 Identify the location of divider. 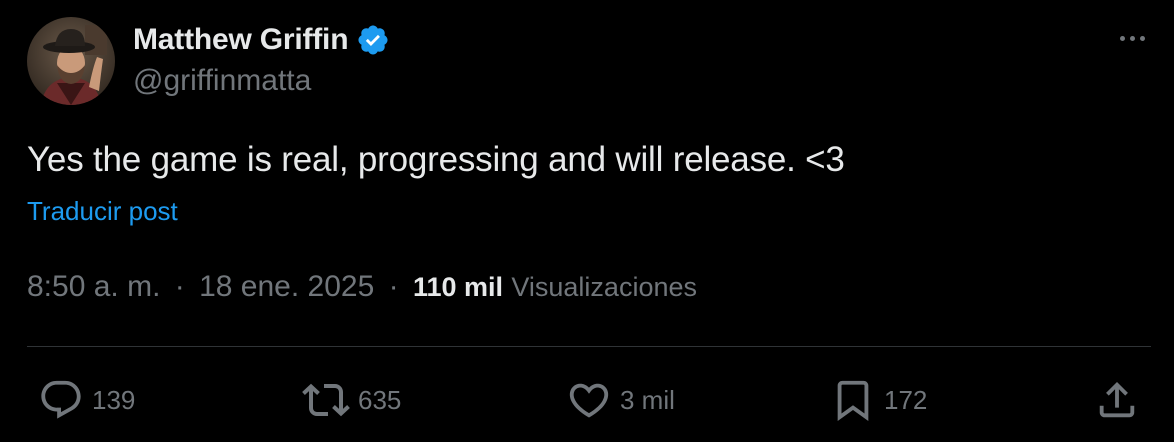
(589, 346).